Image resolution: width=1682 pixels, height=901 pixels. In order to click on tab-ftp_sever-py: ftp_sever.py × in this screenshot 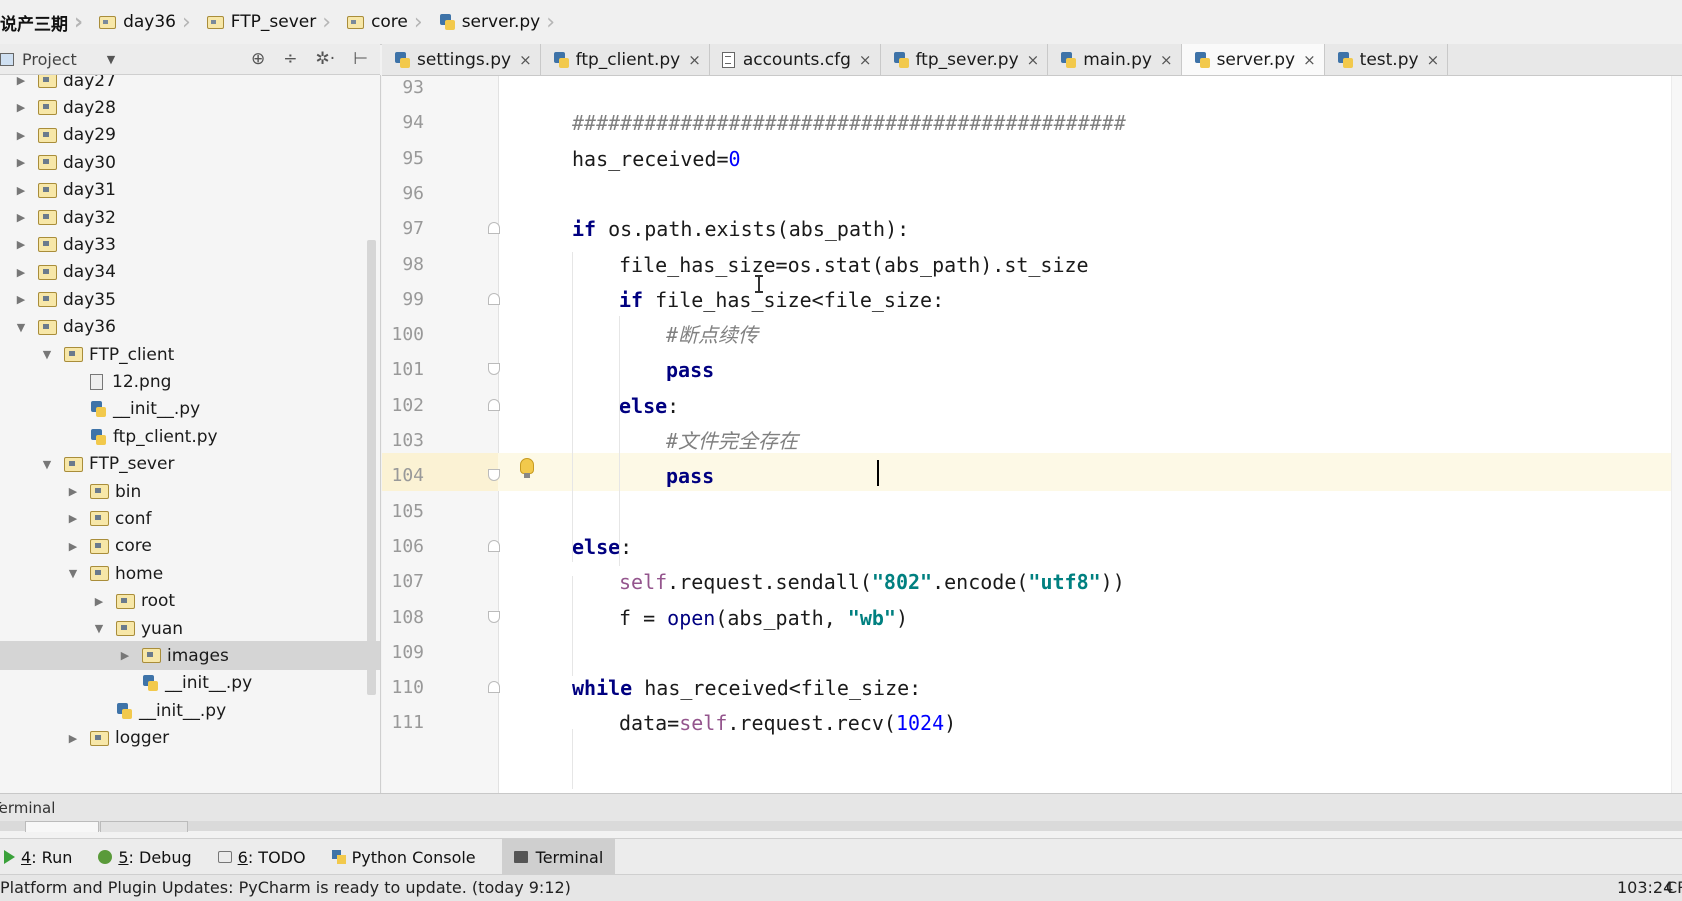, I will do `click(965, 59)`.